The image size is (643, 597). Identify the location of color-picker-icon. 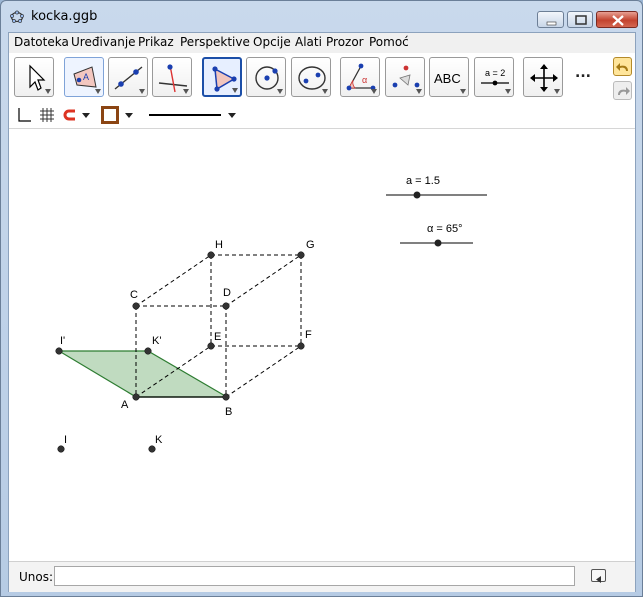
(110, 115).